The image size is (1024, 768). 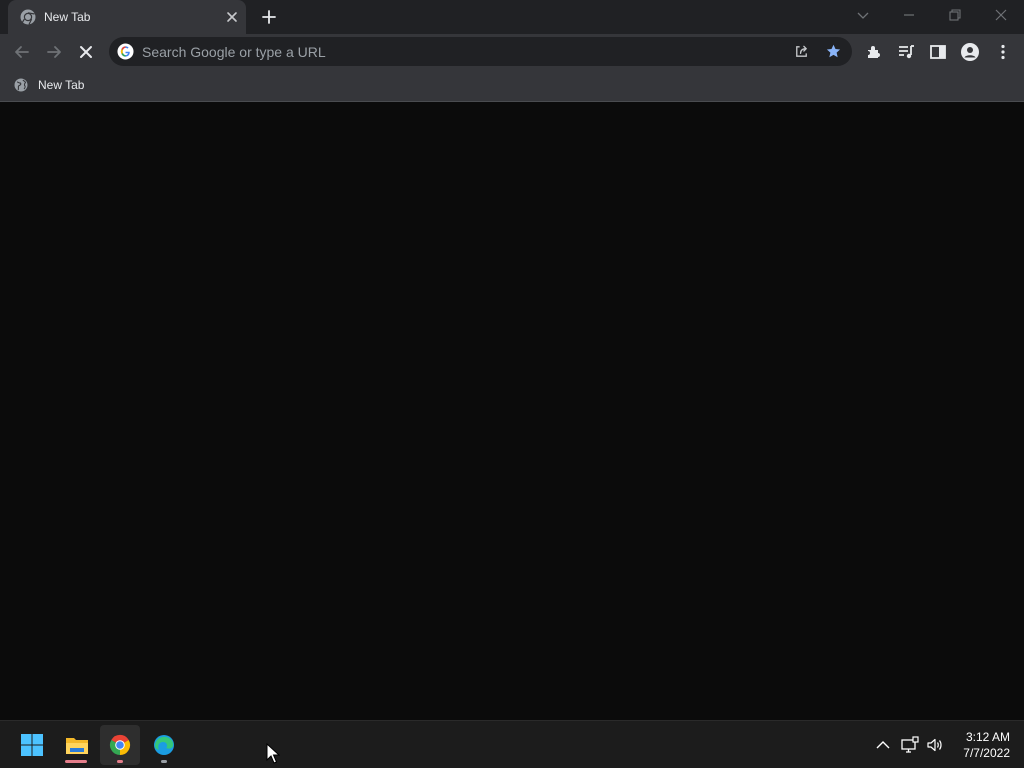 I want to click on more-vert-icon, so click(x=1003, y=52).